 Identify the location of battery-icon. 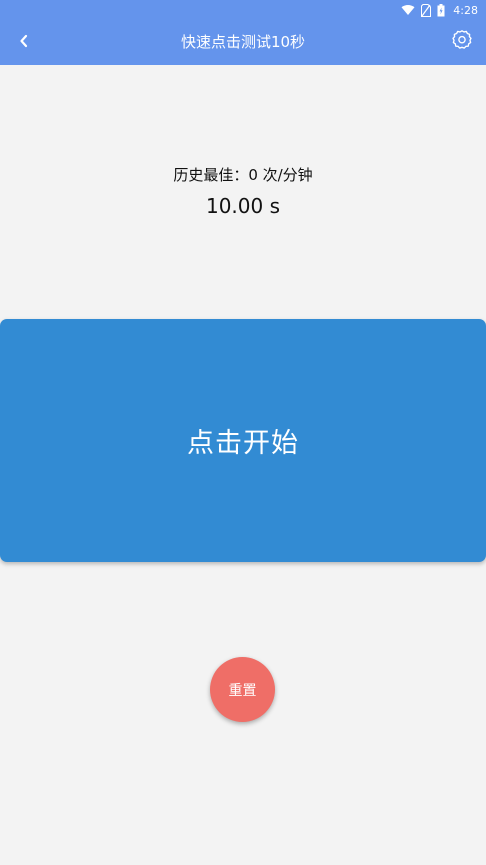
(441, 10).